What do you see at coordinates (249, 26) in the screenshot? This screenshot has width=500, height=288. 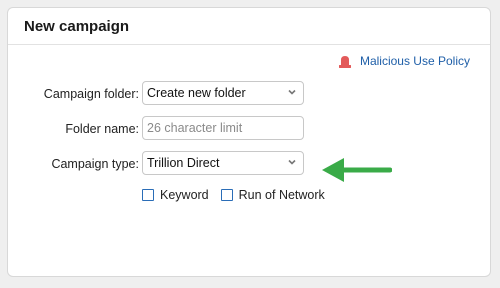 I see `panel-header: New campaign` at bounding box center [249, 26].